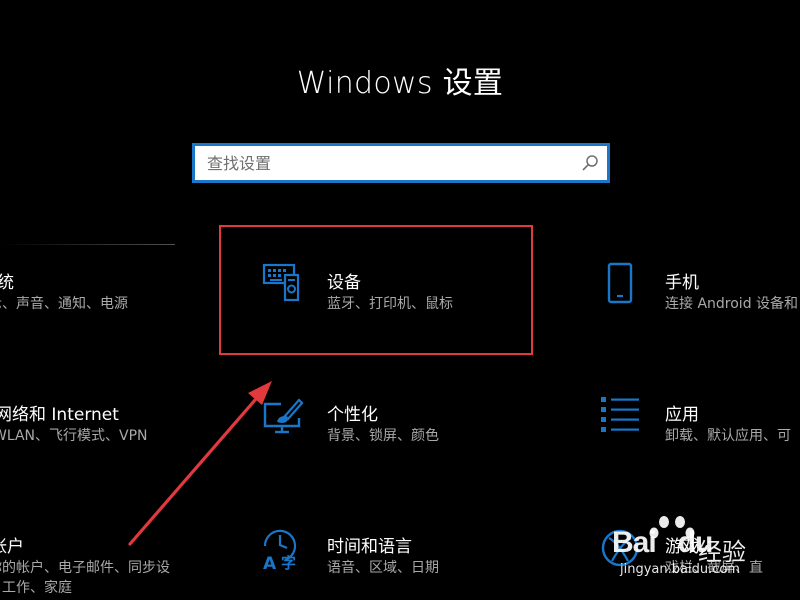 This screenshot has height=600, width=800. What do you see at coordinates (400, 83) in the screenshot?
I see `page-title: Windows 设置` at bounding box center [400, 83].